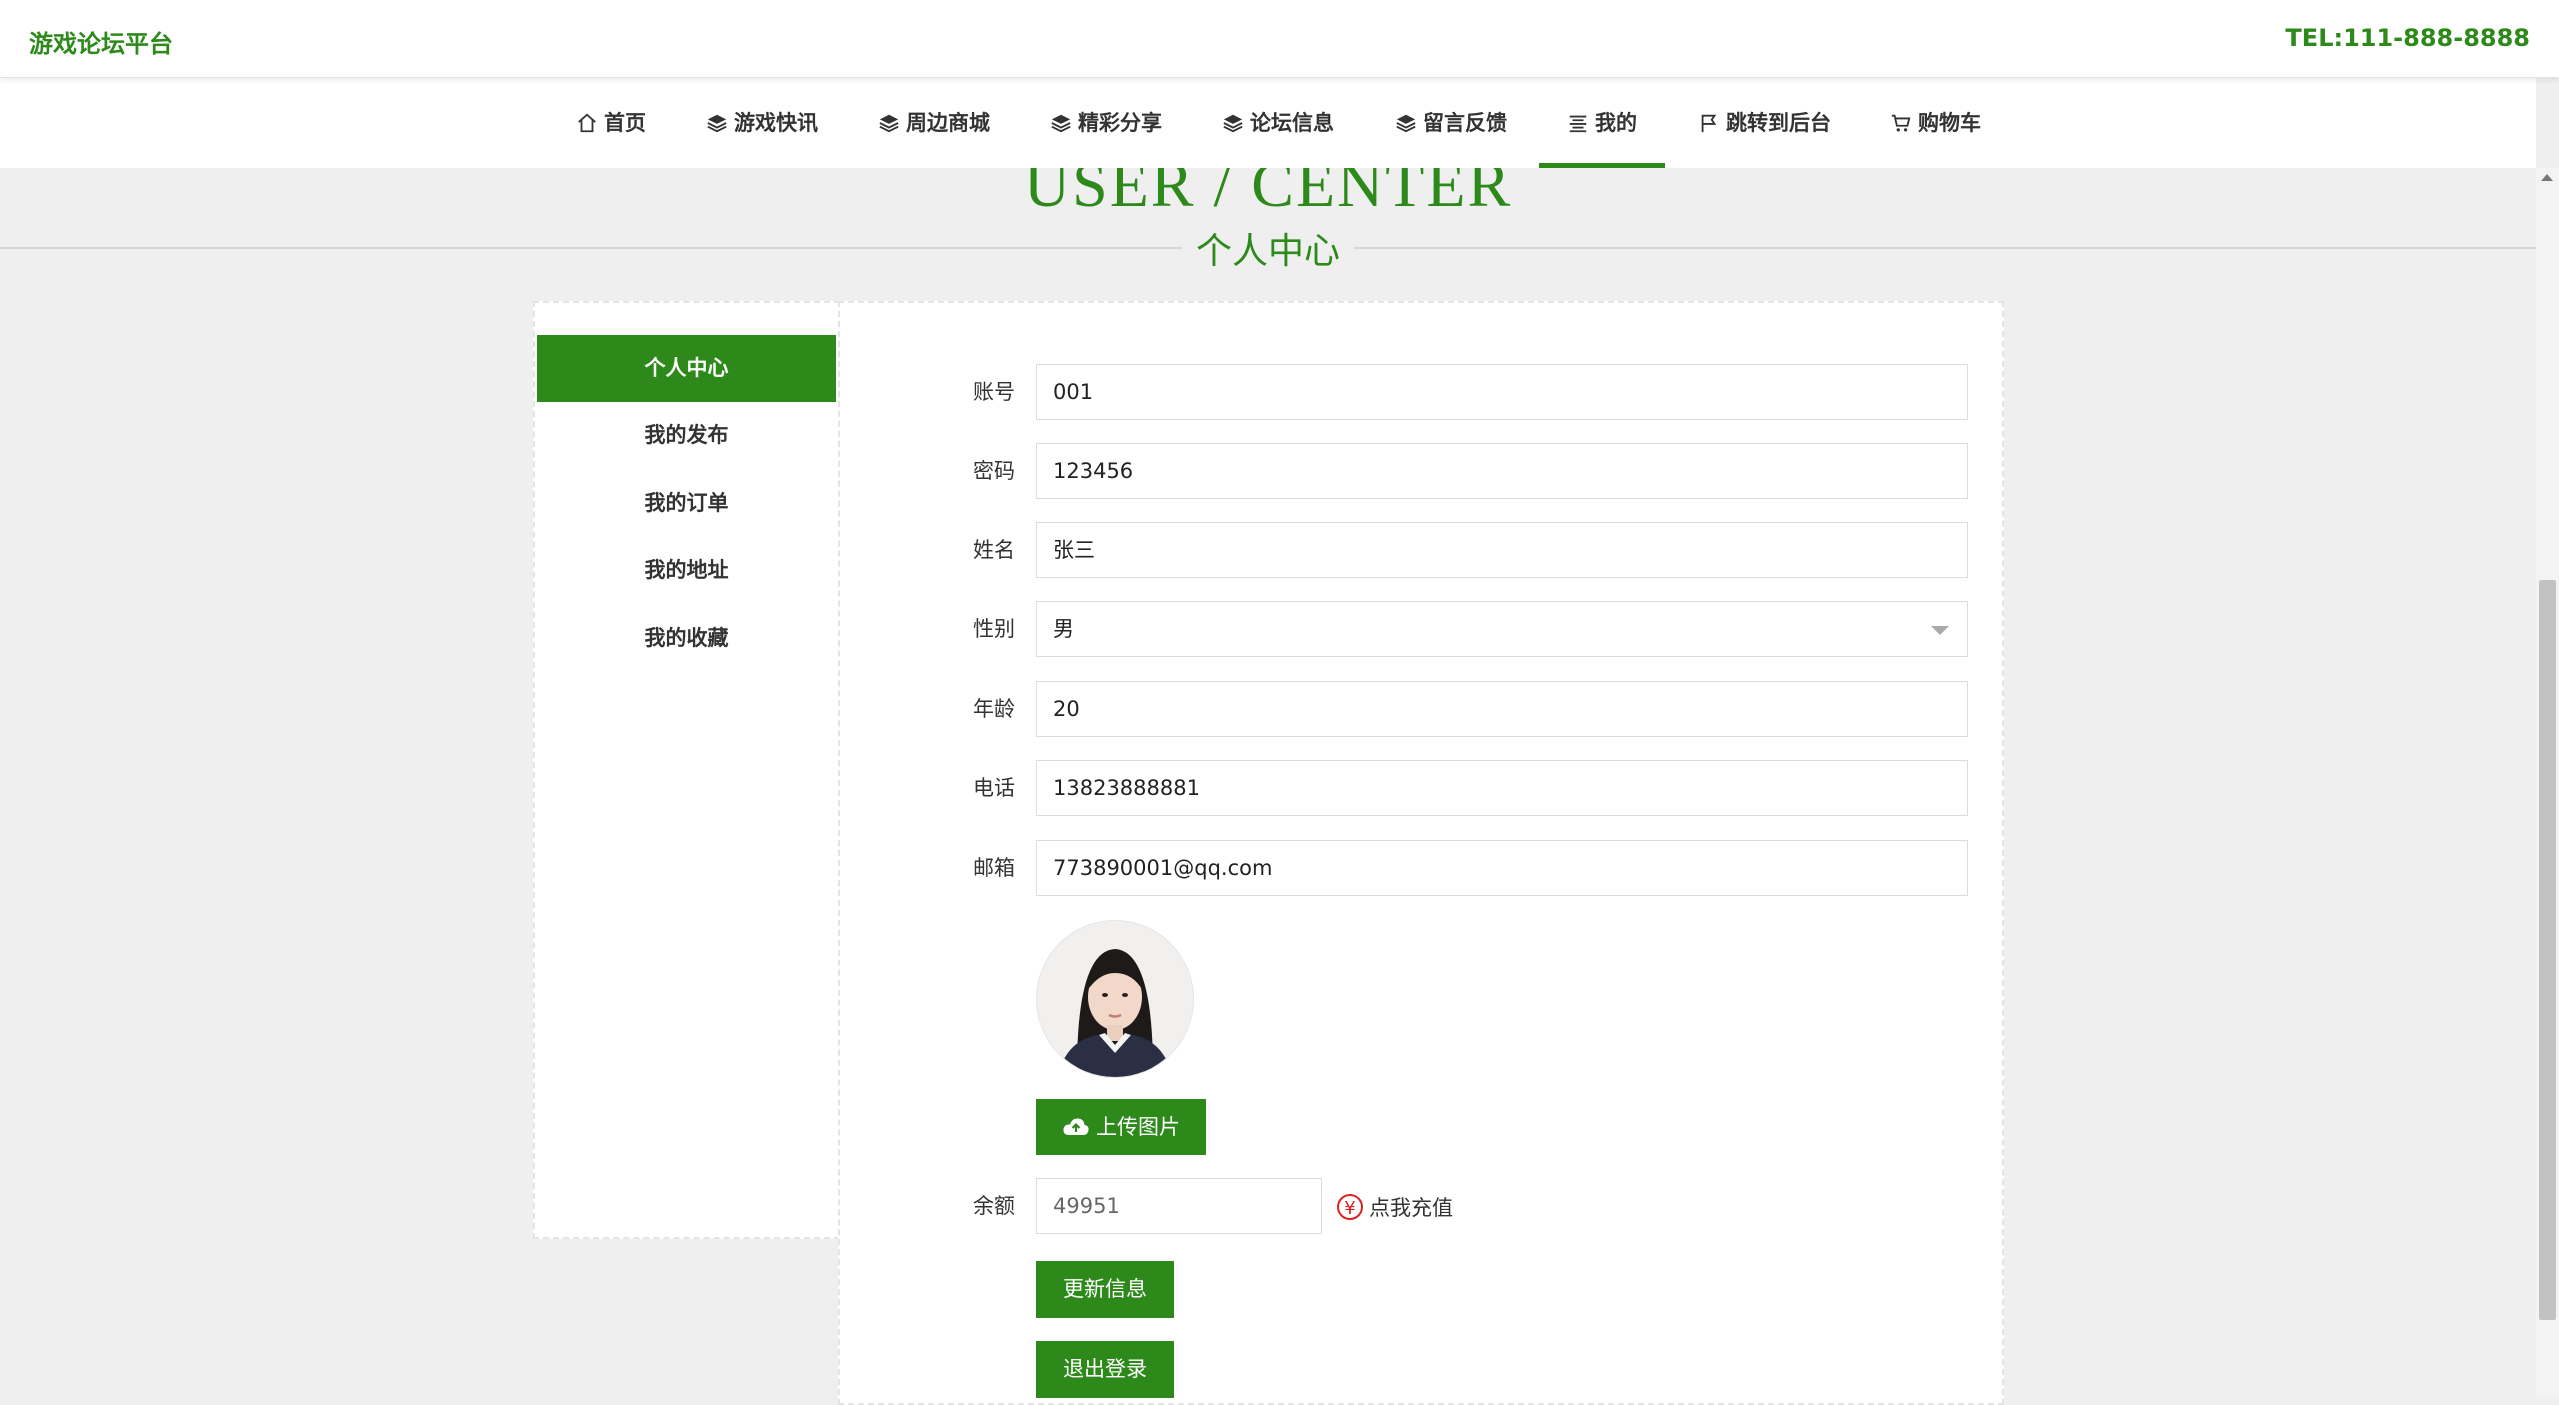 The image size is (2559, 1405). Describe the element at coordinates (1350, 1207) in the screenshot. I see `yen-icon: ¥` at that location.